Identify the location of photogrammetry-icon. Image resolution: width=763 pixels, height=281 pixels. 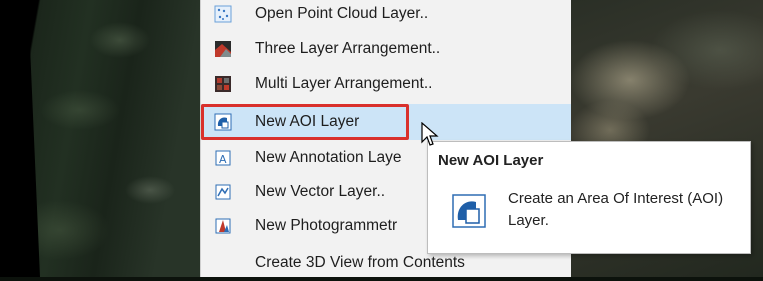
(223, 226).